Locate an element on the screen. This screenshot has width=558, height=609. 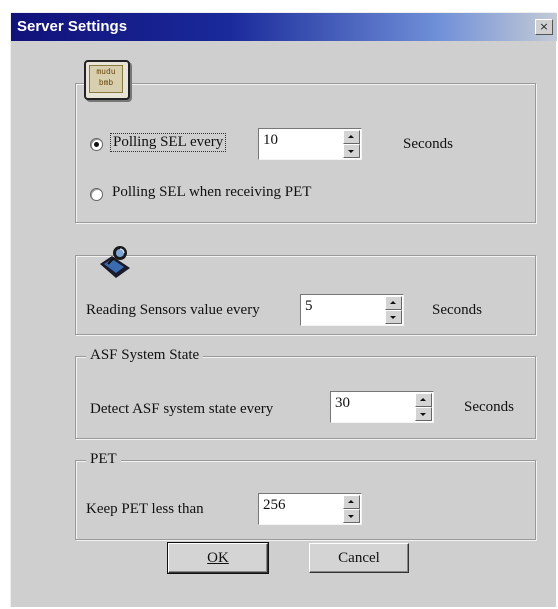
polling-interval-input is located at coordinates (293, 140).